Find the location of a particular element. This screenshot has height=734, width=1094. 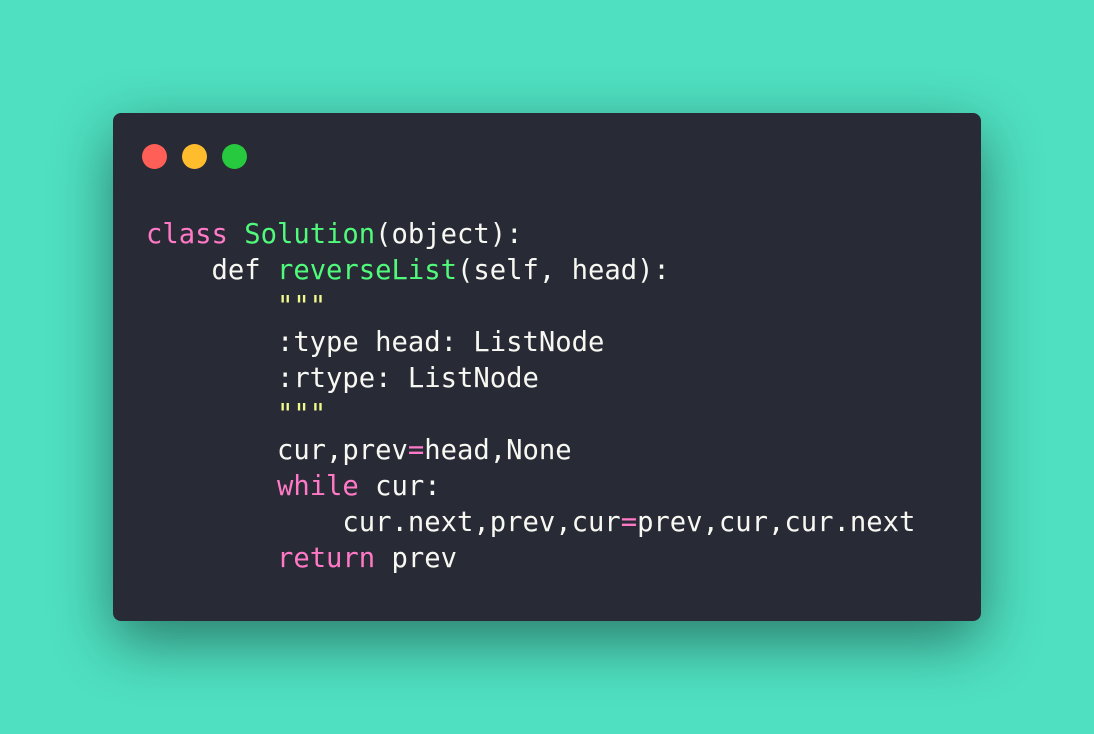

code-line: :rtype: ListNode is located at coordinates (530, 379).